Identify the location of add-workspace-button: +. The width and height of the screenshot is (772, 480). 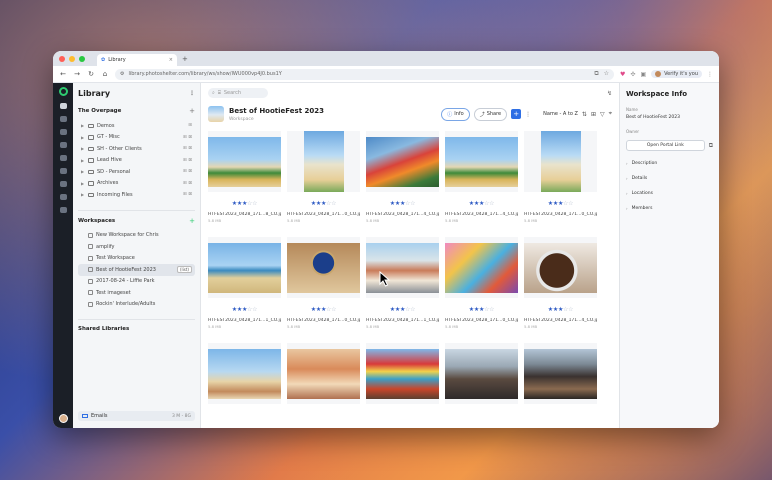
(192, 221).